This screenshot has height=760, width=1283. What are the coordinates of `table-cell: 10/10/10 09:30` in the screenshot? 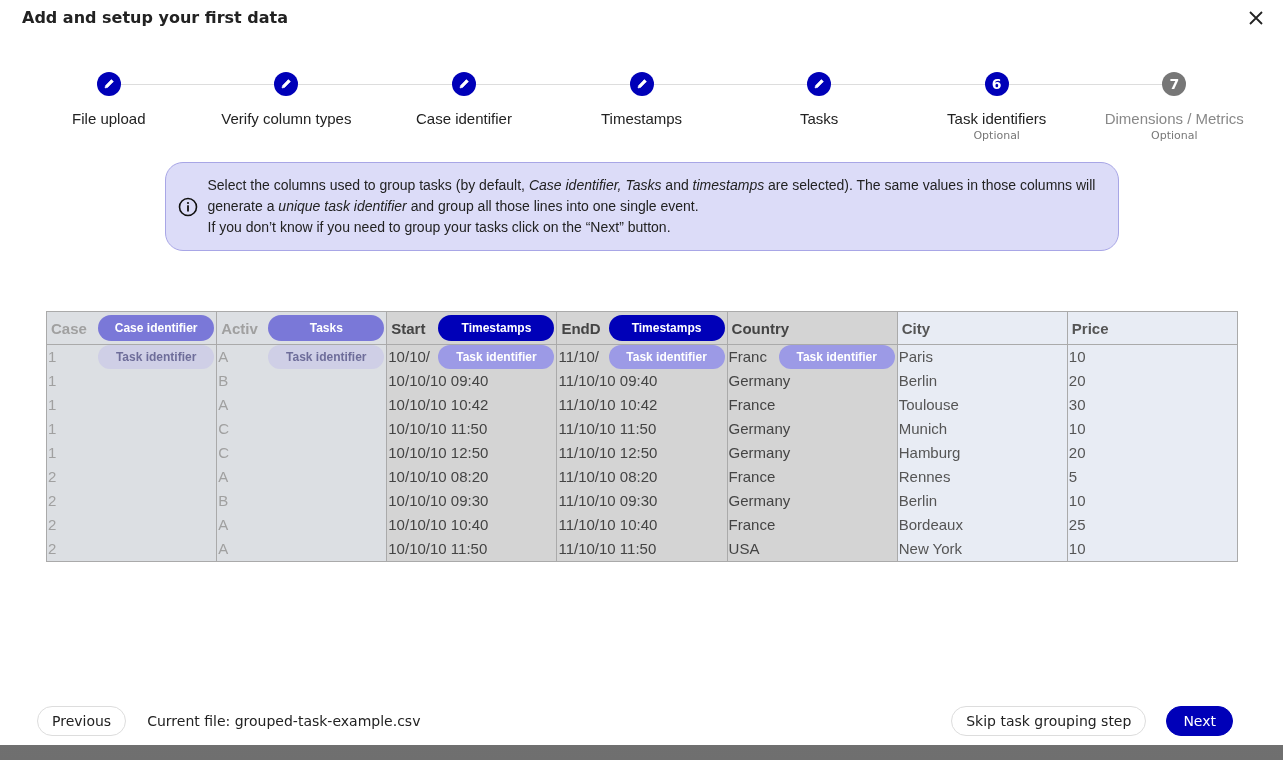 It's located at (438, 500).